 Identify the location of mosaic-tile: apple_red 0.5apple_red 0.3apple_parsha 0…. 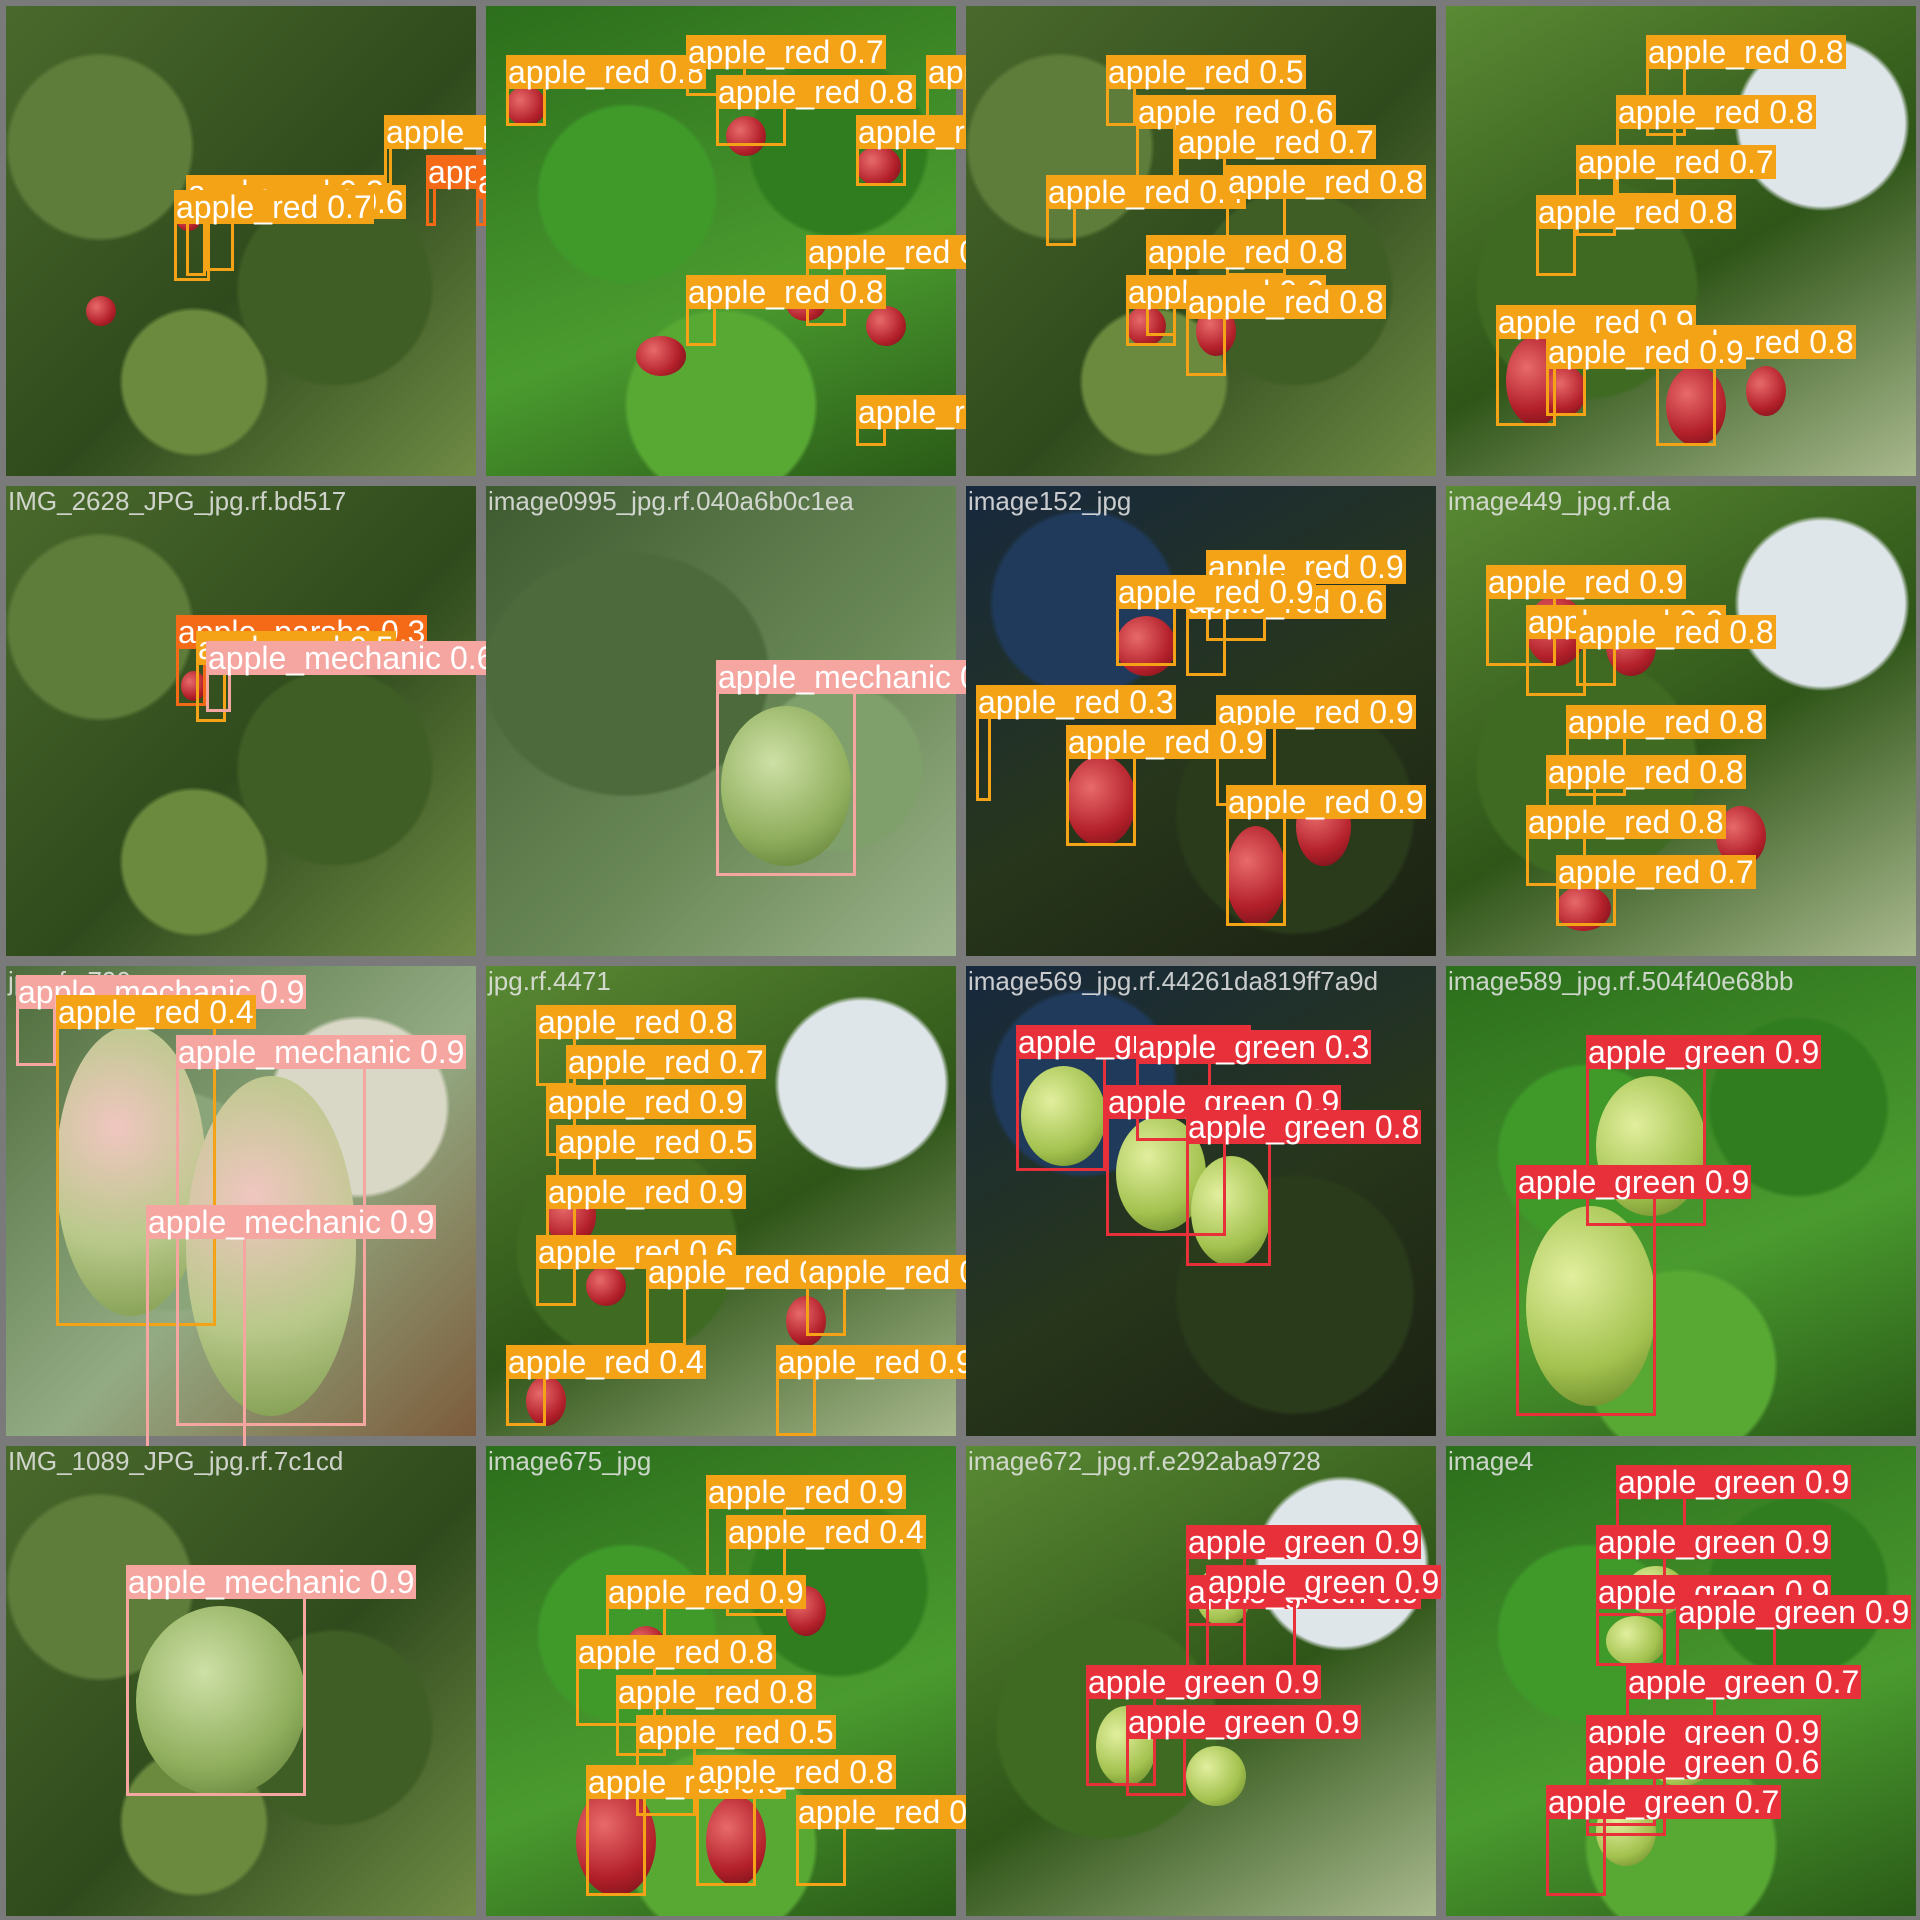
(367, 241).